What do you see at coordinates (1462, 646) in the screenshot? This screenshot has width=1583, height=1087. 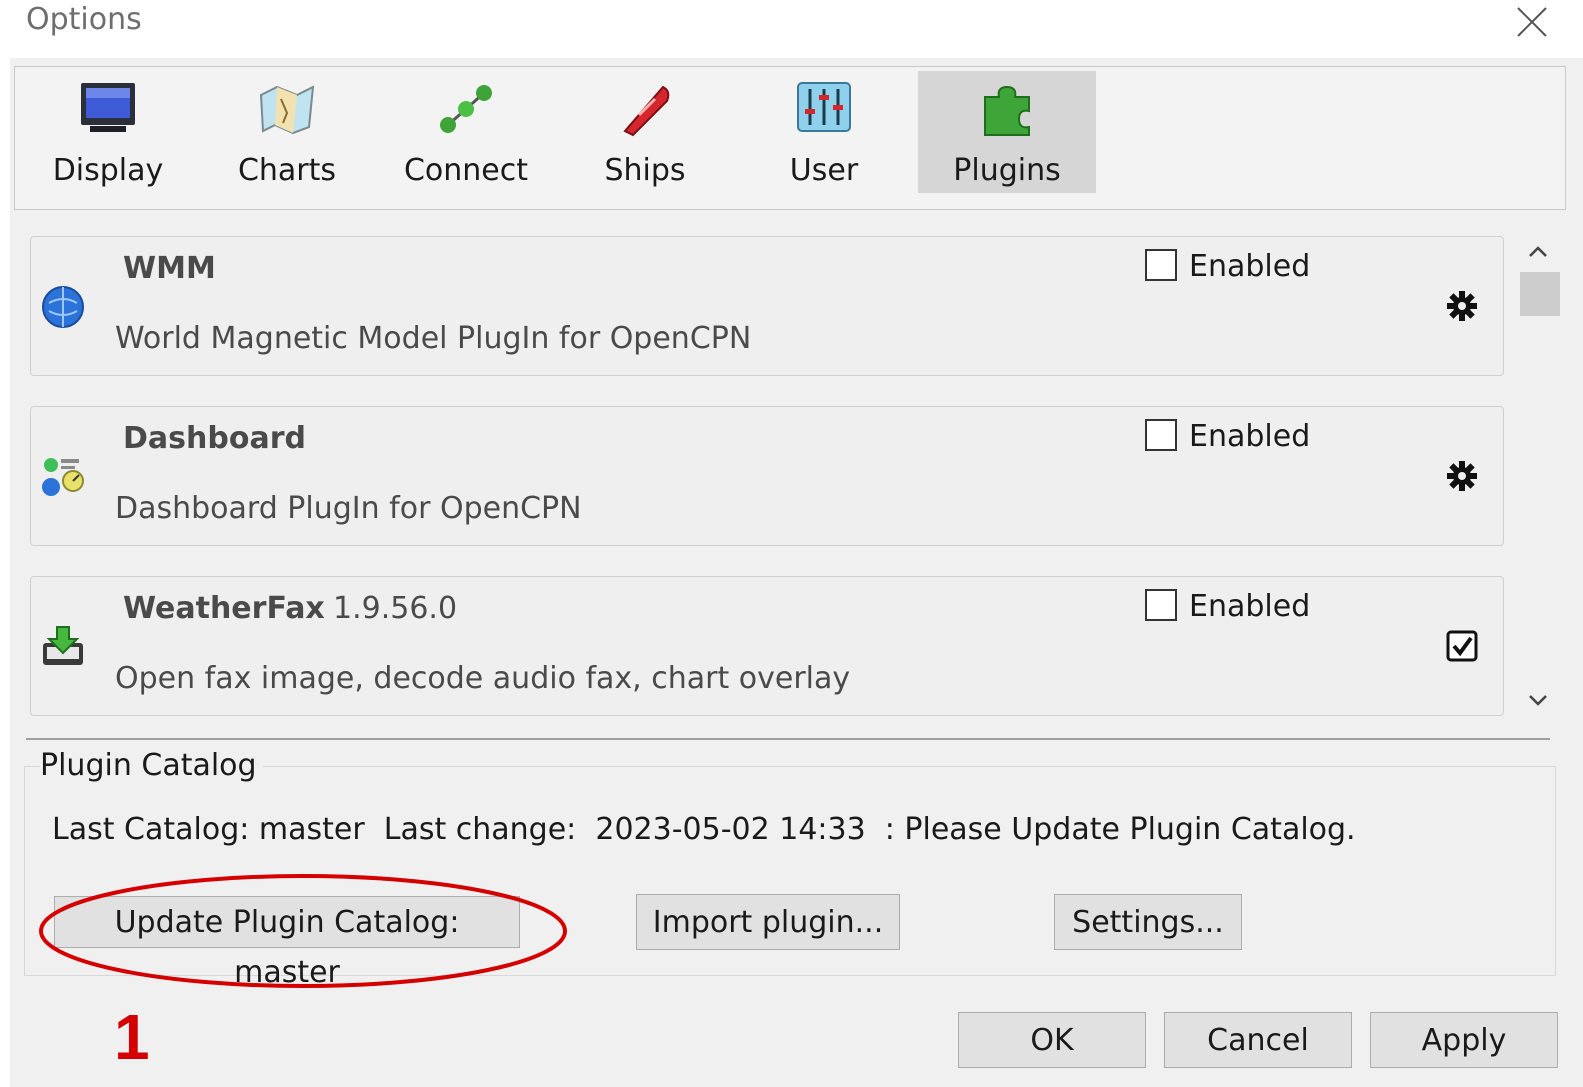 I see `checked-box-icon` at bounding box center [1462, 646].